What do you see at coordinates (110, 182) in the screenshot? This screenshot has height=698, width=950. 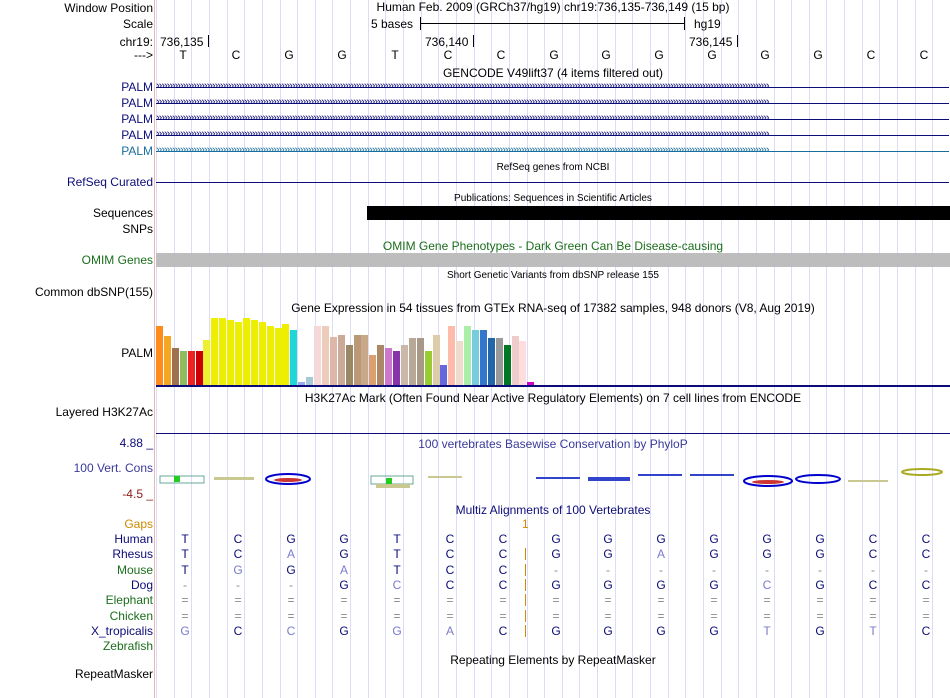 I see `refseq-label: RefSeq Curated` at bounding box center [110, 182].